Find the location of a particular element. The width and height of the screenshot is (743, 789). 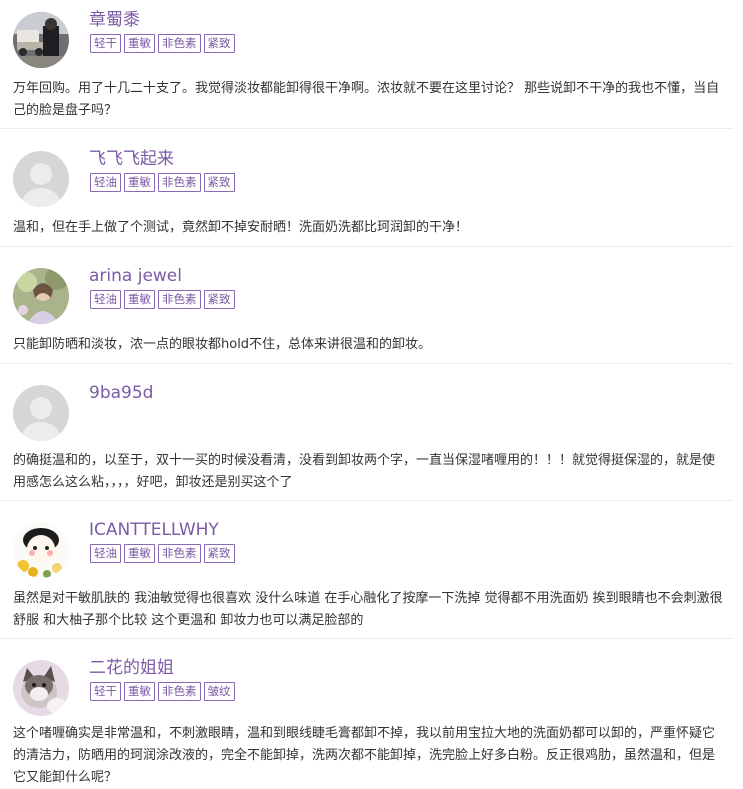

skin-tag: 皱纹 is located at coordinates (219, 691).